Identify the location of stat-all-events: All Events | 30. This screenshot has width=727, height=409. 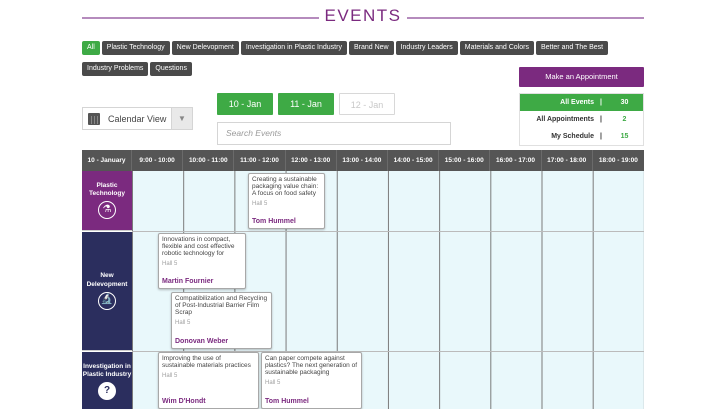
(581, 102).